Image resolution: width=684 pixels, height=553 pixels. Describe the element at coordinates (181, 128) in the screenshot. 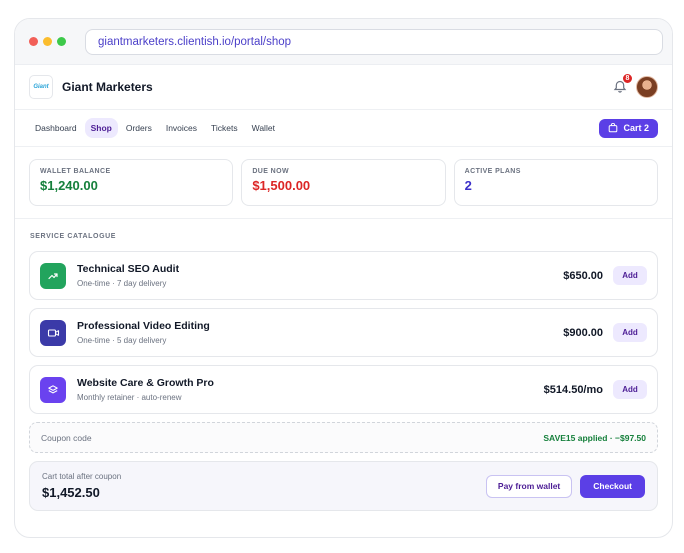

I see `nav-invoices: Invoices` at that location.